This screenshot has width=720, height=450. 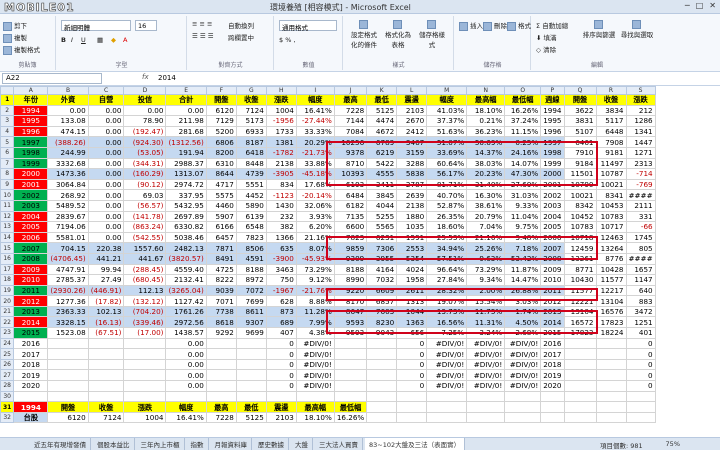 What do you see at coordinates (7, 407) in the screenshot?
I see `row-number: 31` at bounding box center [7, 407].